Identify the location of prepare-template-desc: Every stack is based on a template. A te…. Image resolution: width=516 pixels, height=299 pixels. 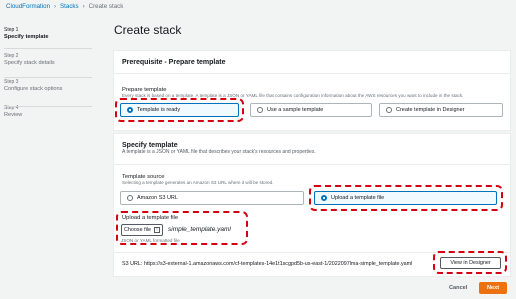
(293, 95).